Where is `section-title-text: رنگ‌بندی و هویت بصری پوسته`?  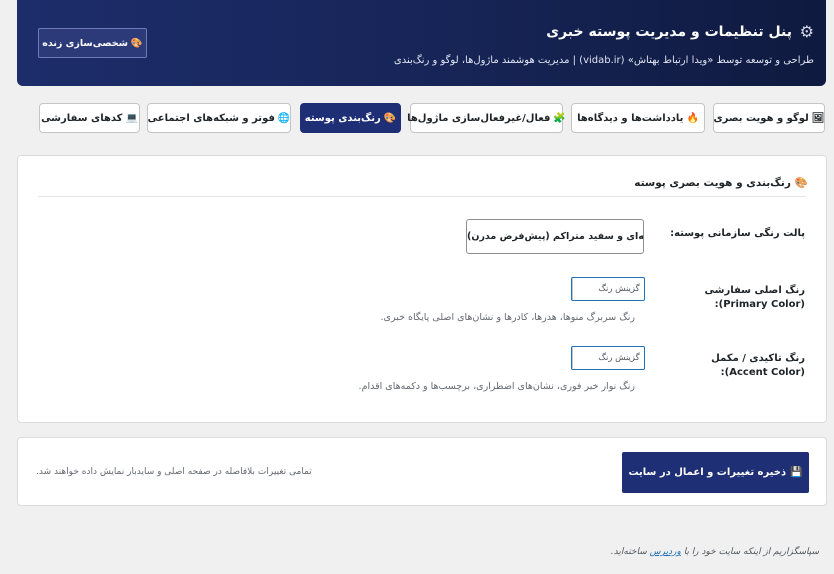
section-title-text: رنگ‌بندی و هویت بصری پوسته is located at coordinates (712, 182).